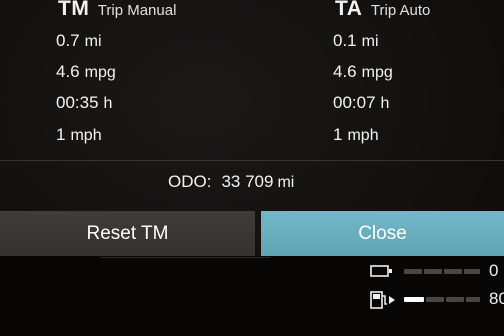 The height and width of the screenshot is (336, 504). Describe the element at coordinates (414, 299) in the screenshot. I see `fuel-bar-fill` at that location.